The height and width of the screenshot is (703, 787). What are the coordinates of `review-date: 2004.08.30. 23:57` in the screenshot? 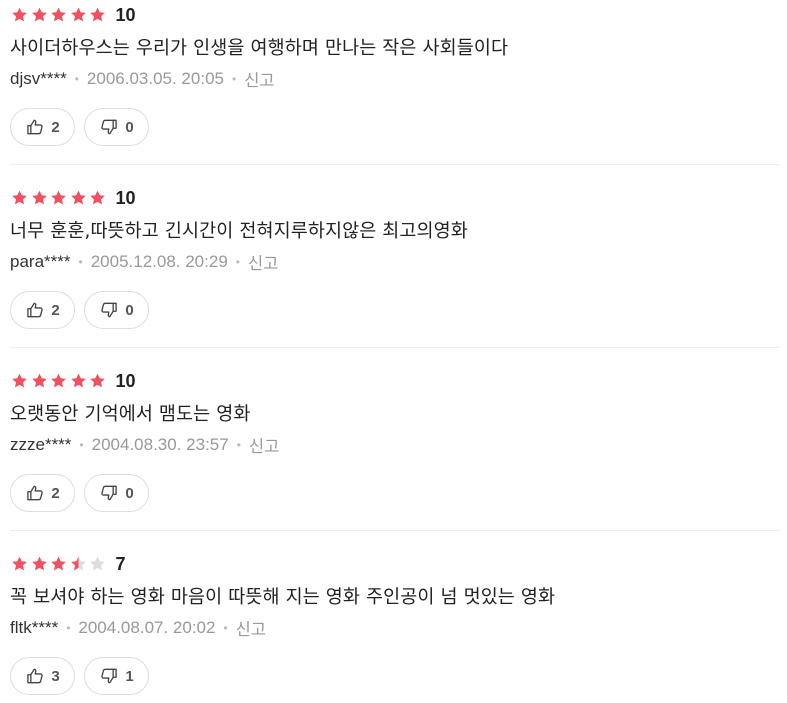 It's located at (160, 444).